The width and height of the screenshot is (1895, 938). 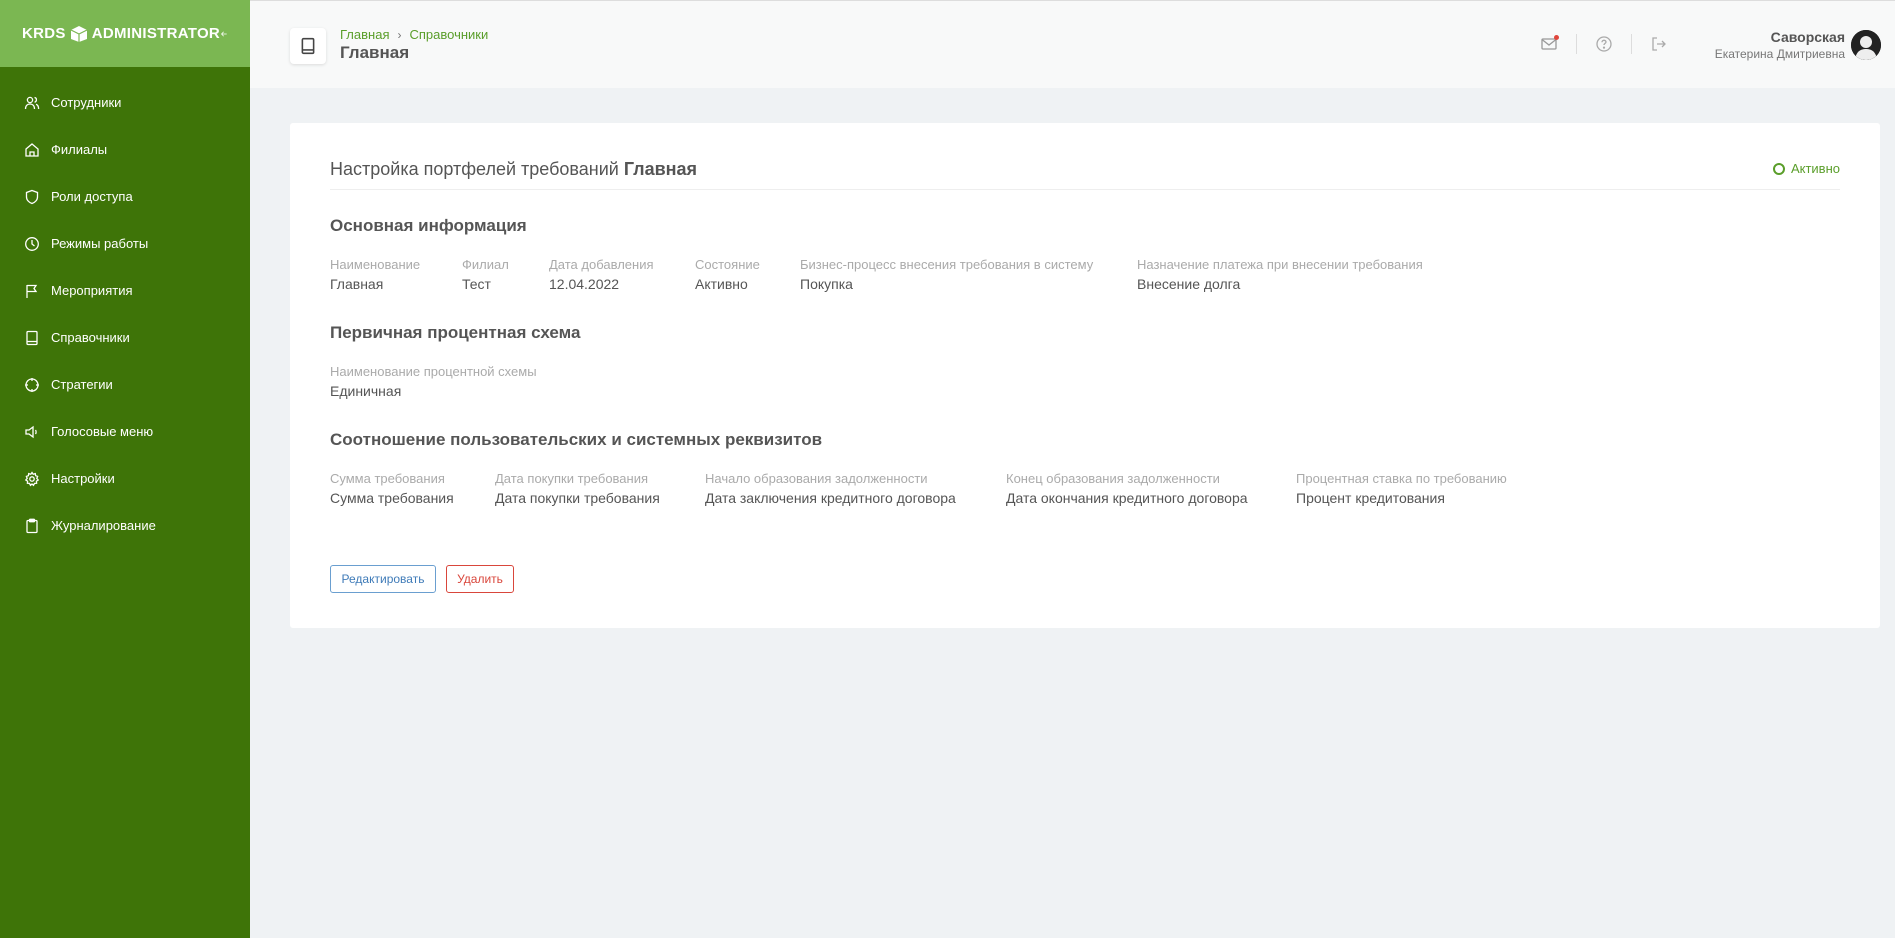 I want to click on mail-icon, so click(x=1549, y=44).